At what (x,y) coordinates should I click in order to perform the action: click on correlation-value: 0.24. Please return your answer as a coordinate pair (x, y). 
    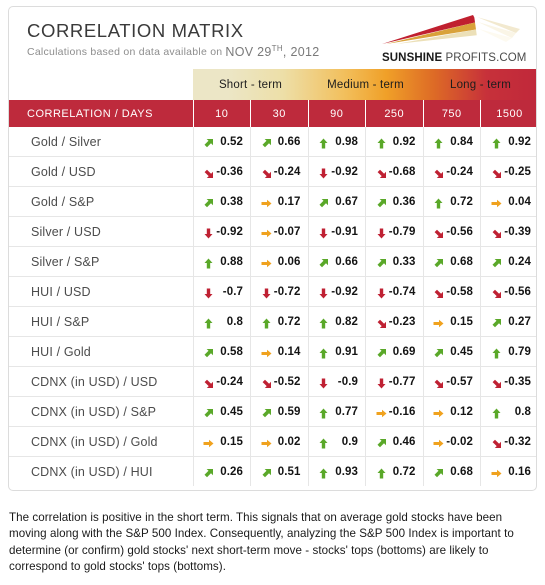
    Looking at the image, I should click on (519, 261).